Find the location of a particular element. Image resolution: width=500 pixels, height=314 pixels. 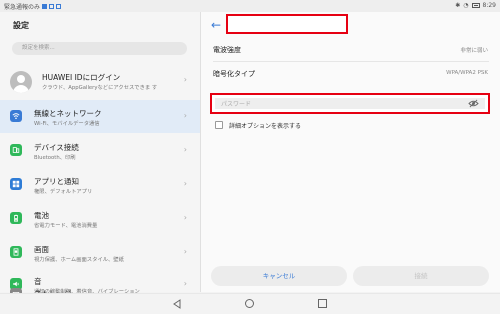

account-title: HUAWEI IDにログイン is located at coordinates (81, 77).